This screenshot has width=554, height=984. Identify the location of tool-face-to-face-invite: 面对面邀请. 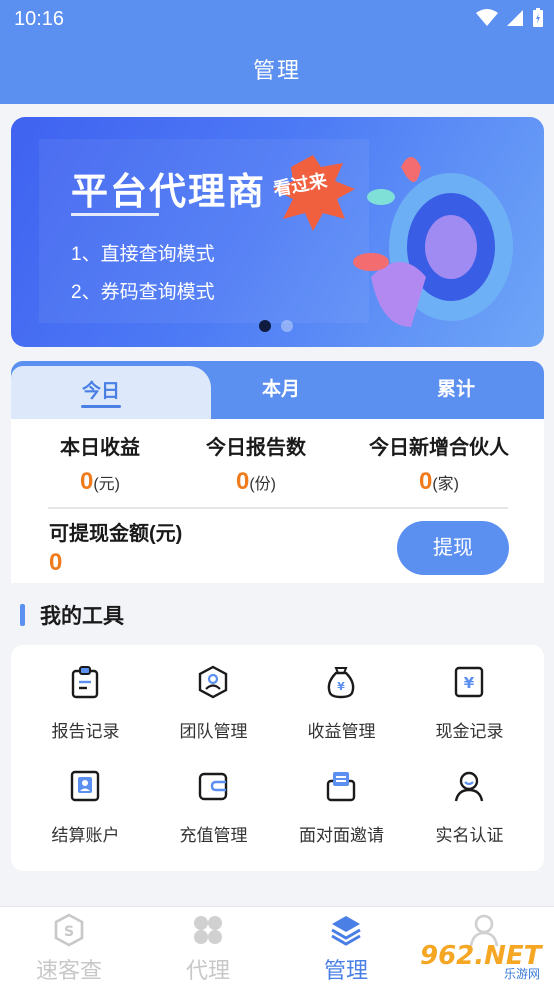
(341, 799).